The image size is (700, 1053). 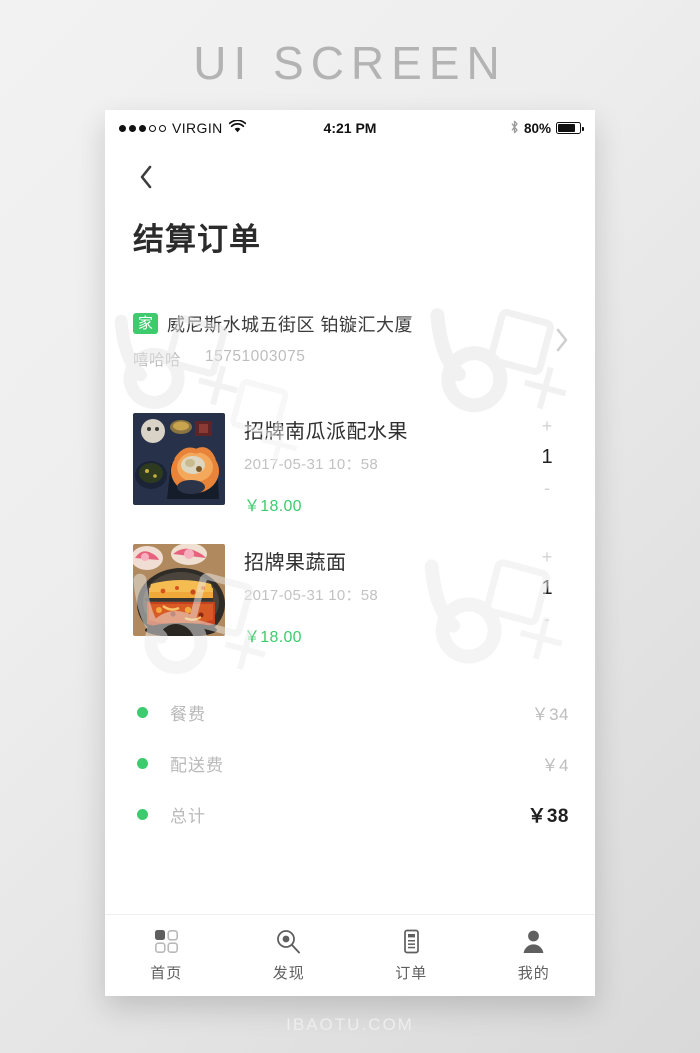 What do you see at coordinates (166, 955) in the screenshot?
I see `tab-home: 首页` at bounding box center [166, 955].